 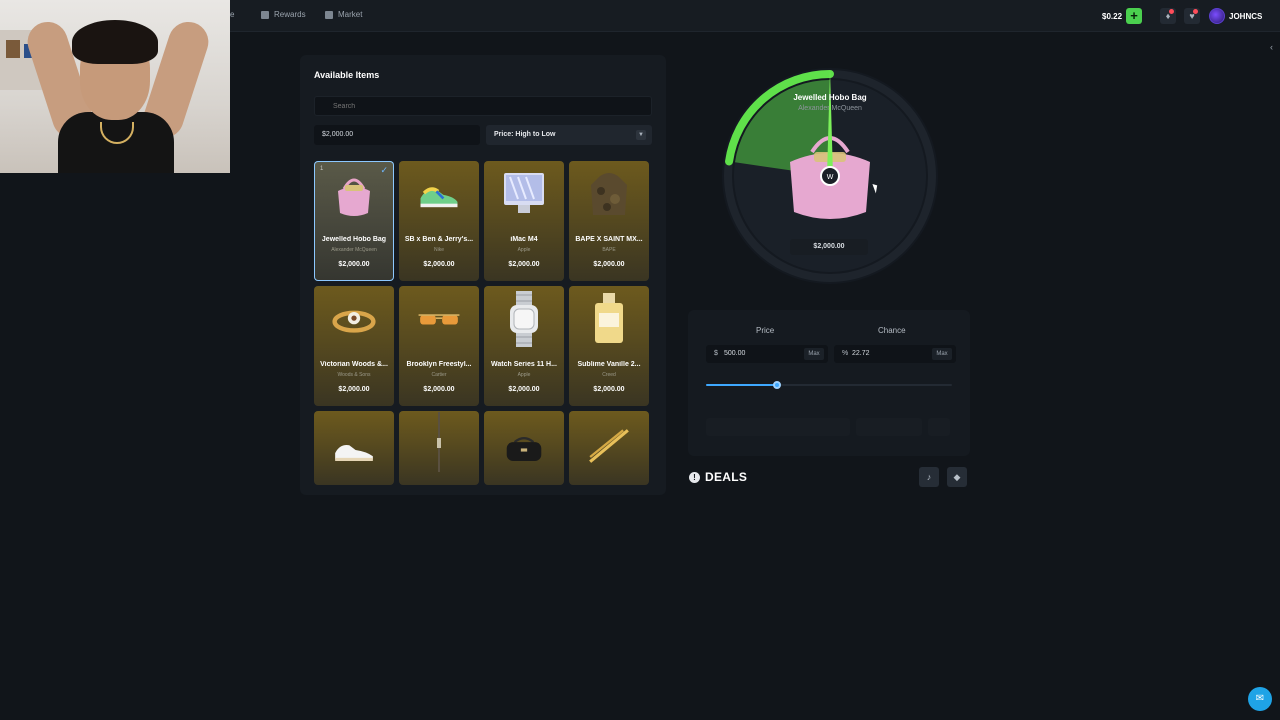 I want to click on deposit-button: +, so click(x=1134, y=16).